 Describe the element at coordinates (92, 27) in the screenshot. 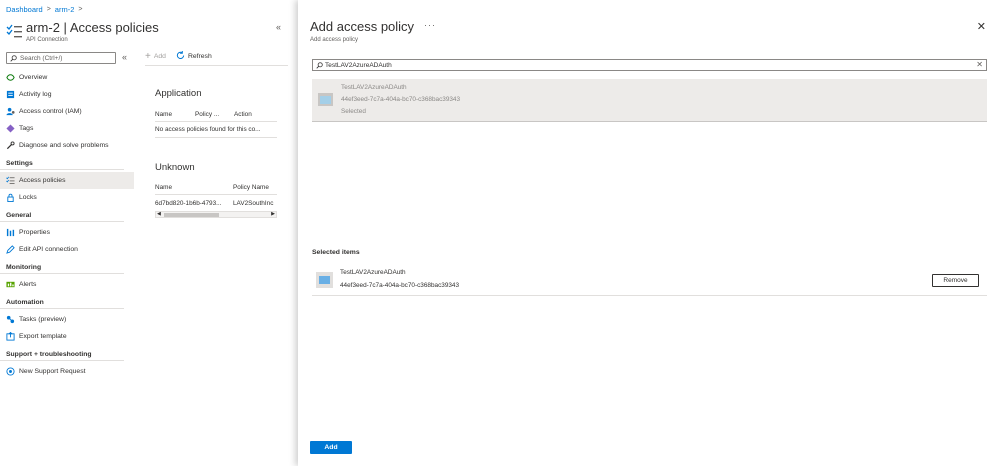

I see `page-title: arm-2 | Access policies` at that location.